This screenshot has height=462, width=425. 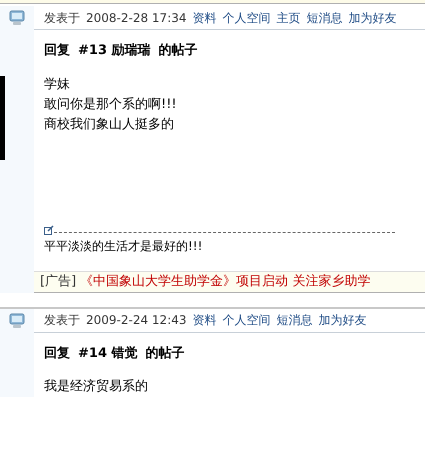 What do you see at coordinates (136, 320) in the screenshot?
I see `post-time: 2009-2-24 12:43` at bounding box center [136, 320].